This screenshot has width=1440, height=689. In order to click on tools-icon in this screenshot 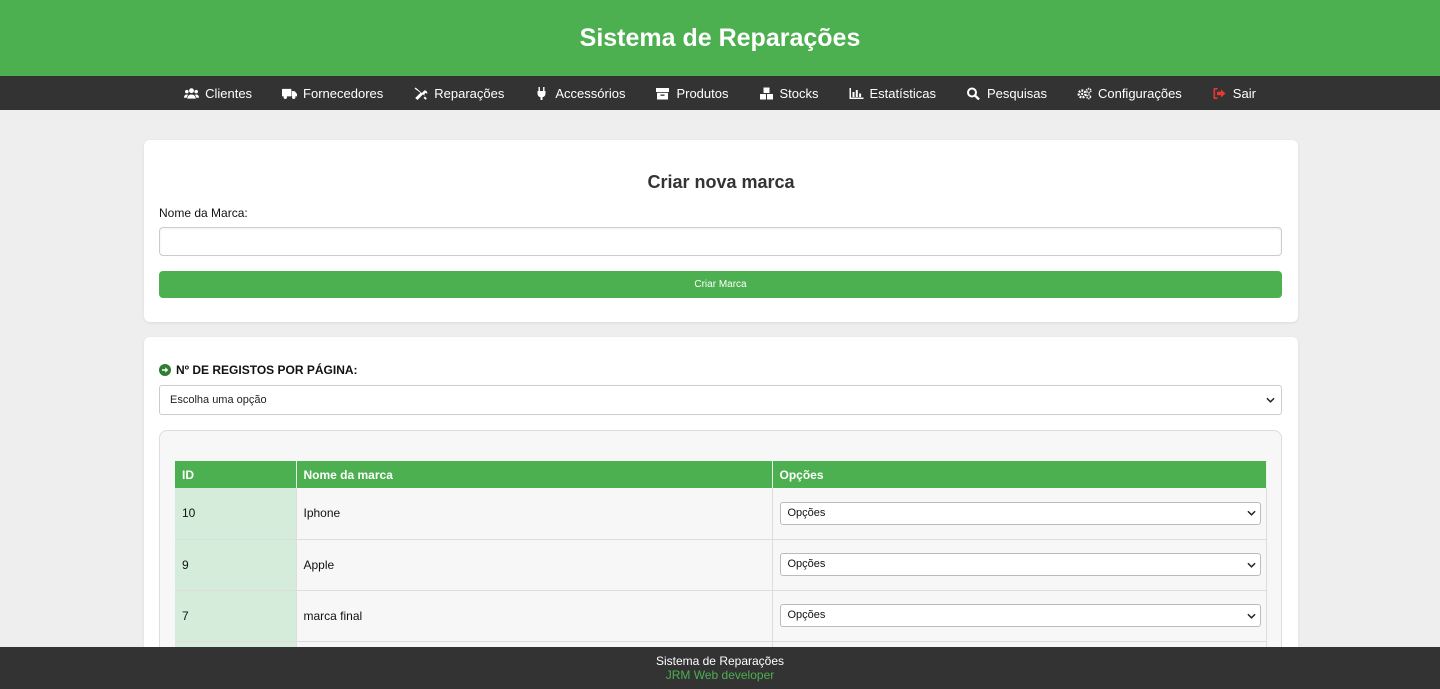, I will do `click(420, 93)`.